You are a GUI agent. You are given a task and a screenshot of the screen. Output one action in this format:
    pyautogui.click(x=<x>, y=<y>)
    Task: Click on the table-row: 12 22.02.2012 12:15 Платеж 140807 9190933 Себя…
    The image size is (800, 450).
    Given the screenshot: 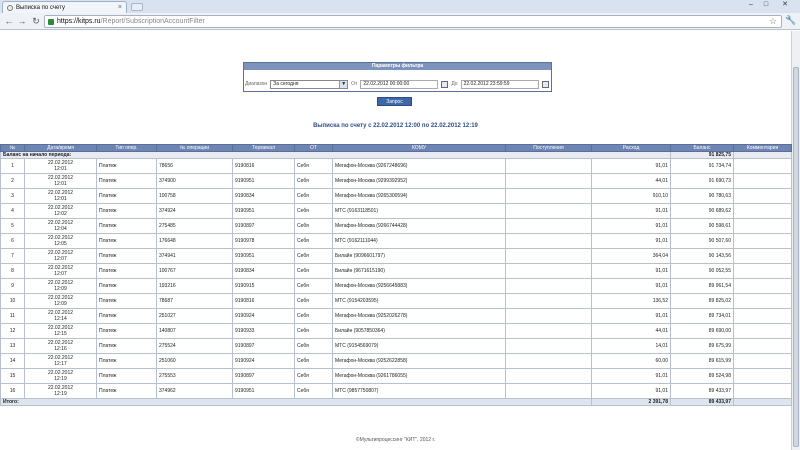 What is the action you would take?
    pyautogui.click(x=396, y=331)
    